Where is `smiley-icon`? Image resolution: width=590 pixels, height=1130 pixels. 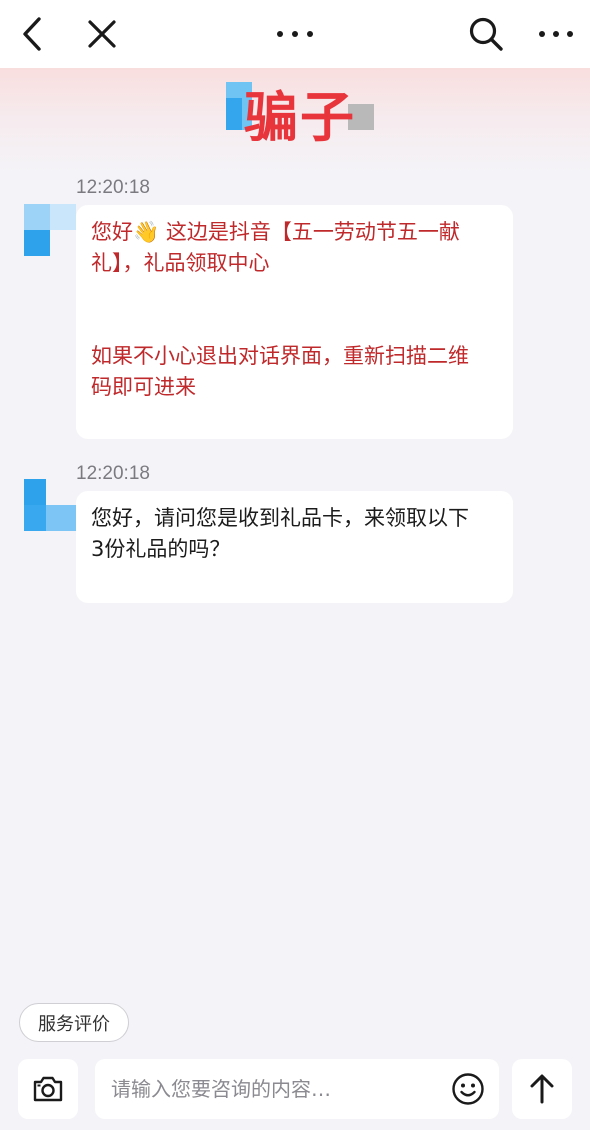
smiley-icon is located at coordinates (468, 1089).